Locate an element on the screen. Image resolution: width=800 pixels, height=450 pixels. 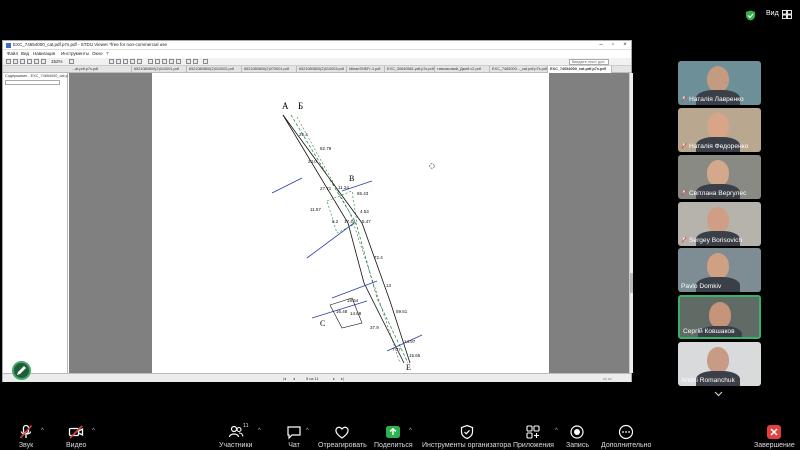
share-screen-button: Поделиться is located at coordinates (393, 433).